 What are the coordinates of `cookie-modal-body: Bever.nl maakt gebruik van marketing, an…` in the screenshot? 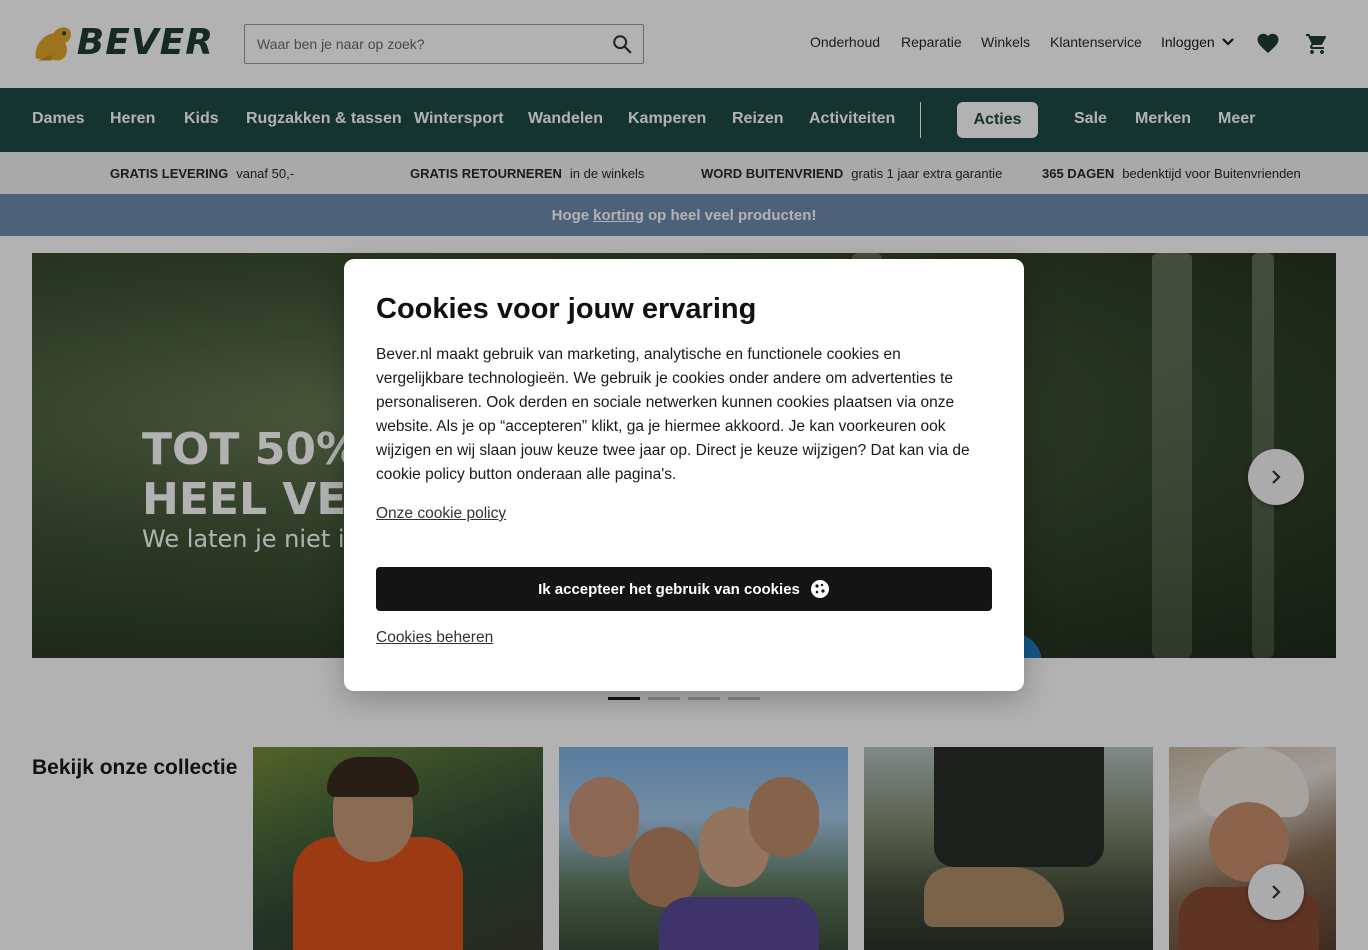 It's located at (673, 414).